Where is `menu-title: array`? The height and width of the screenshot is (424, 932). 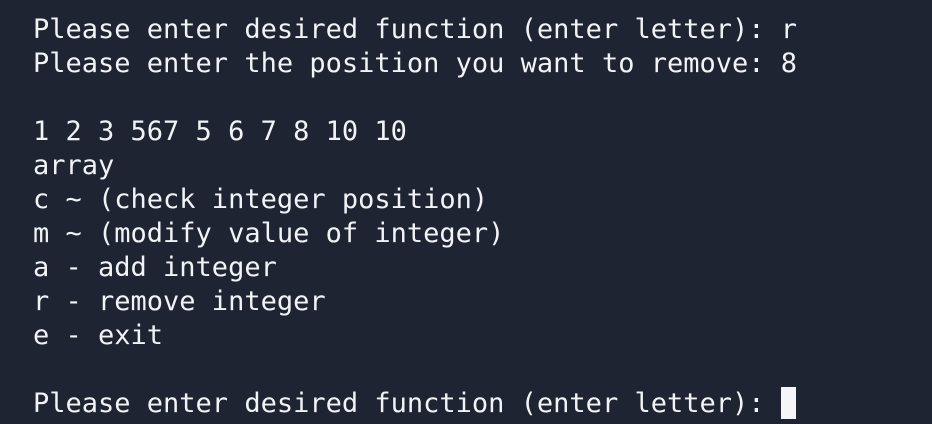
menu-title: array is located at coordinates (74, 165).